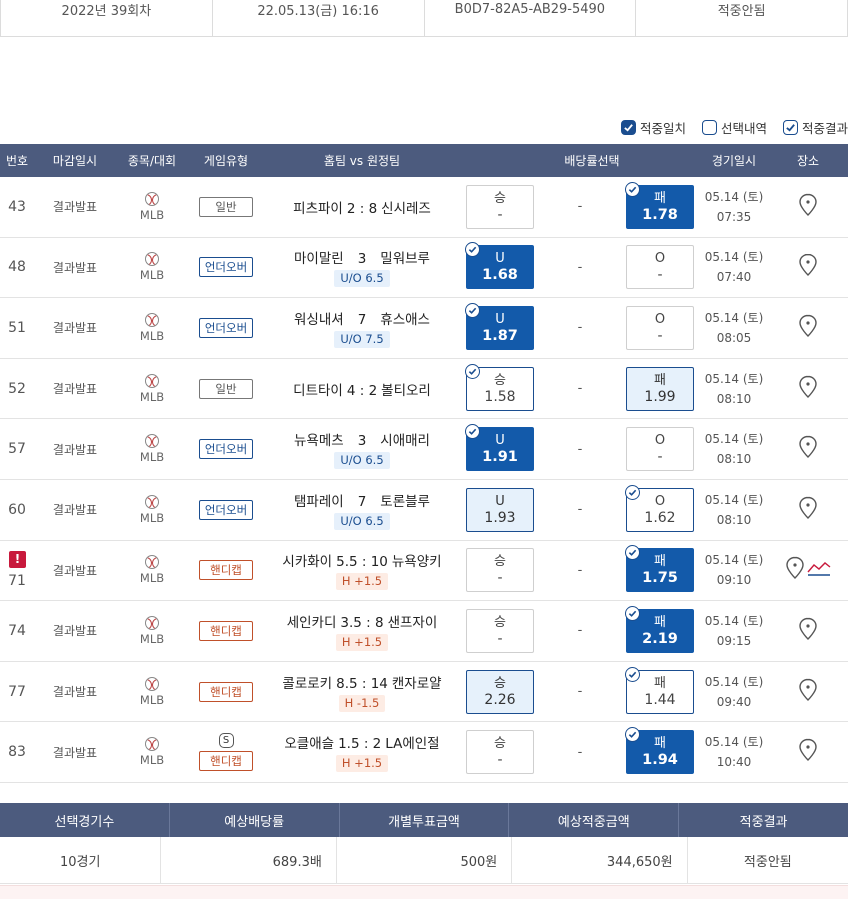 The image size is (862, 899). I want to click on game-number: 60, so click(17, 510).